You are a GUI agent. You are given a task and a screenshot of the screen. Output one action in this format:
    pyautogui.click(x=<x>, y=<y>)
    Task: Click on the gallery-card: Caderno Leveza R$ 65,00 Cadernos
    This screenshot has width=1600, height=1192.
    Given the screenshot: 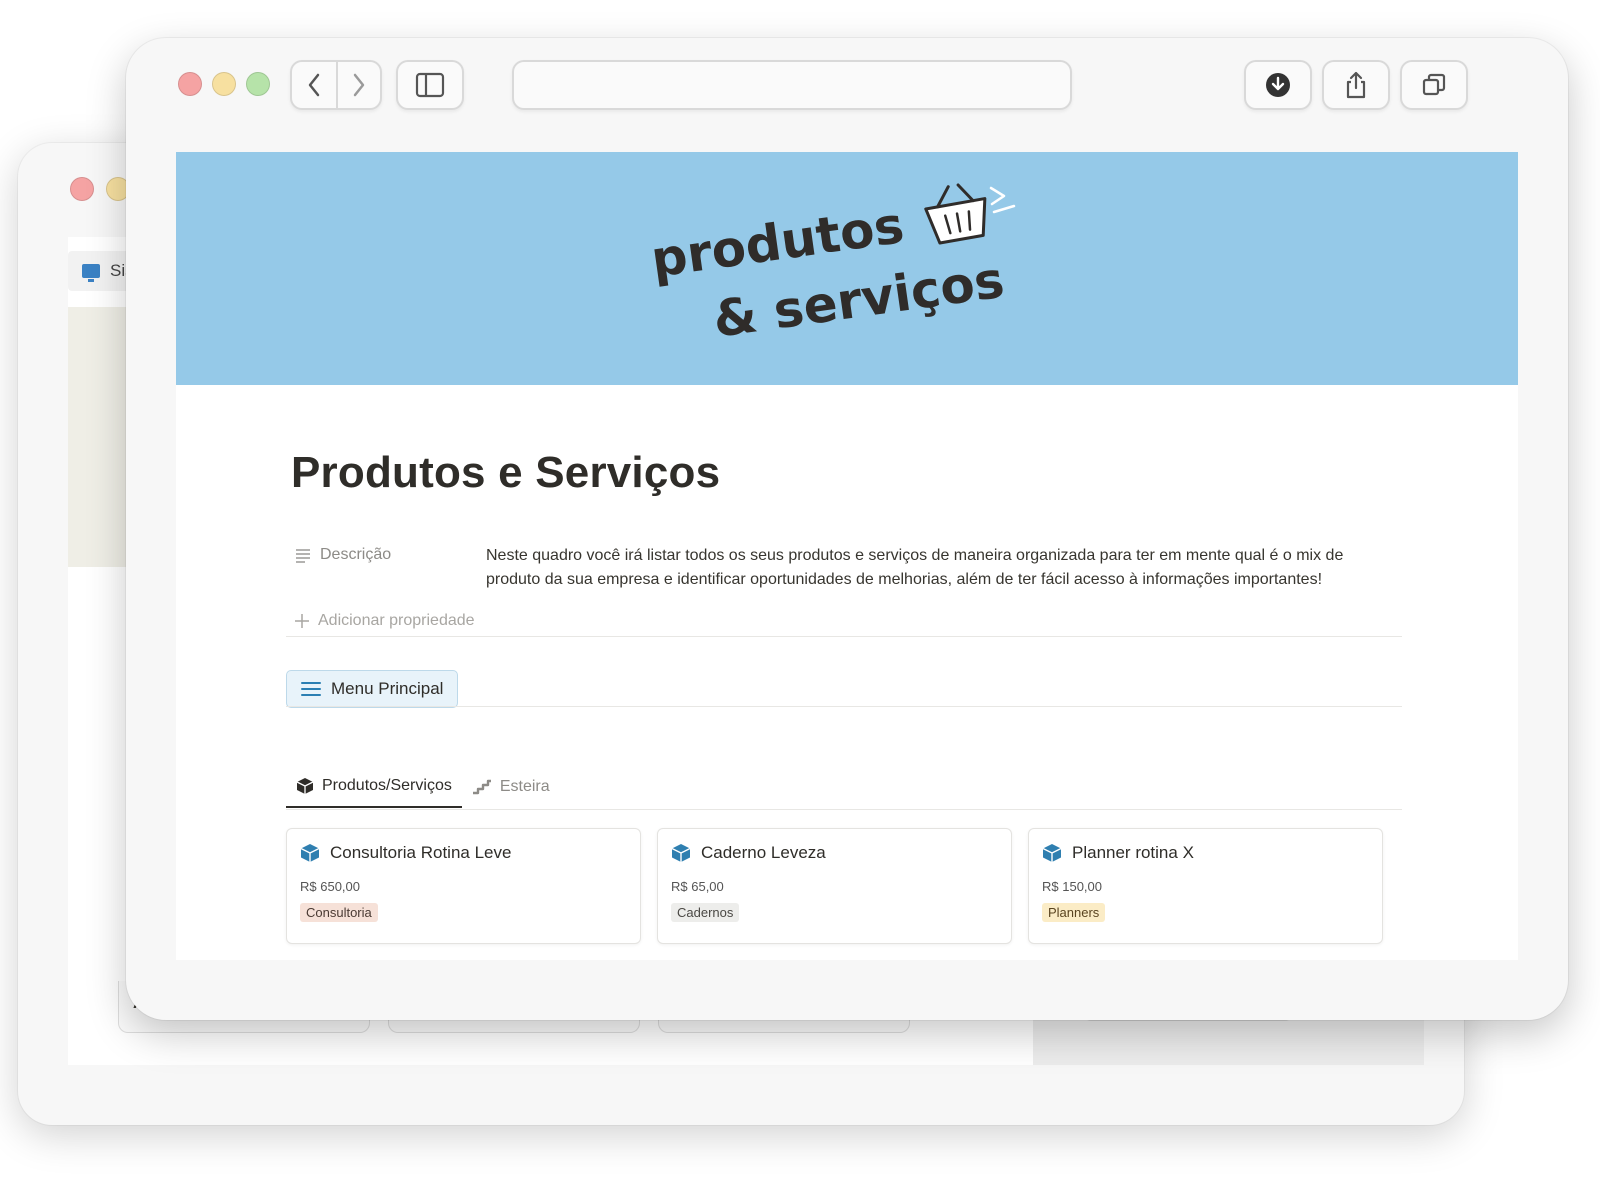 What is the action you would take?
    pyautogui.click(x=834, y=886)
    